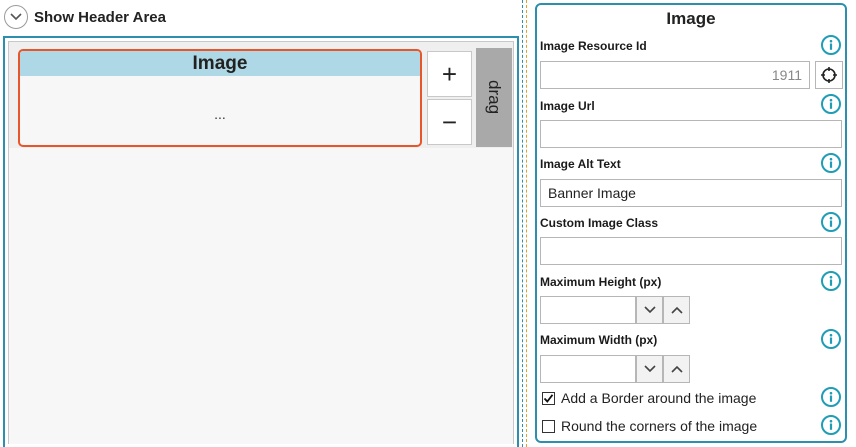  Describe the element at coordinates (449, 74) in the screenshot. I see `add-widget-button: +` at that location.